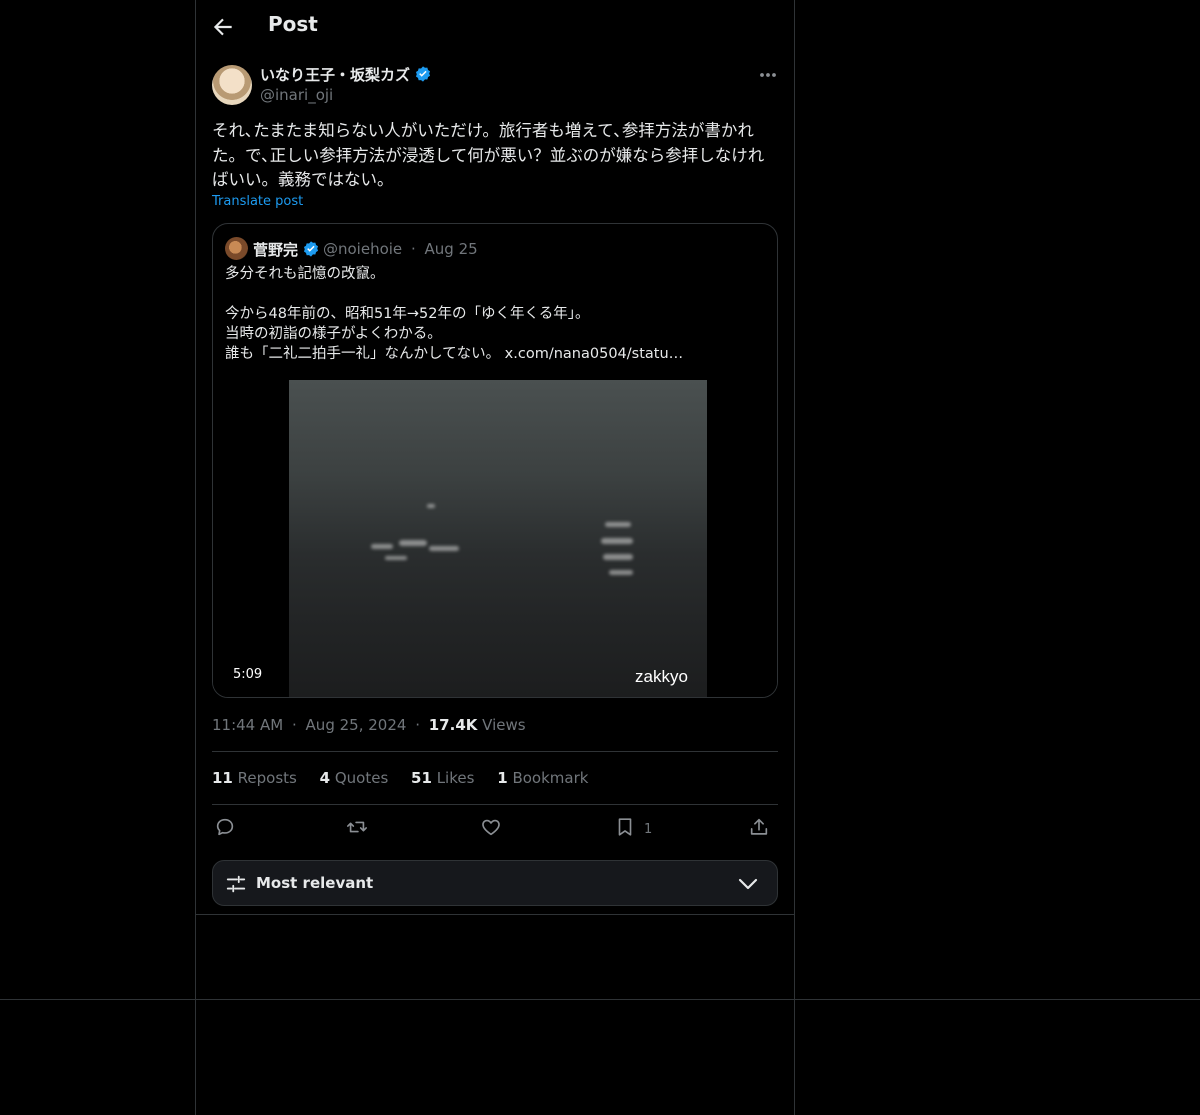 This screenshot has height=1115, width=1200. I want to click on quotes-label: Quotes, so click(361, 778).